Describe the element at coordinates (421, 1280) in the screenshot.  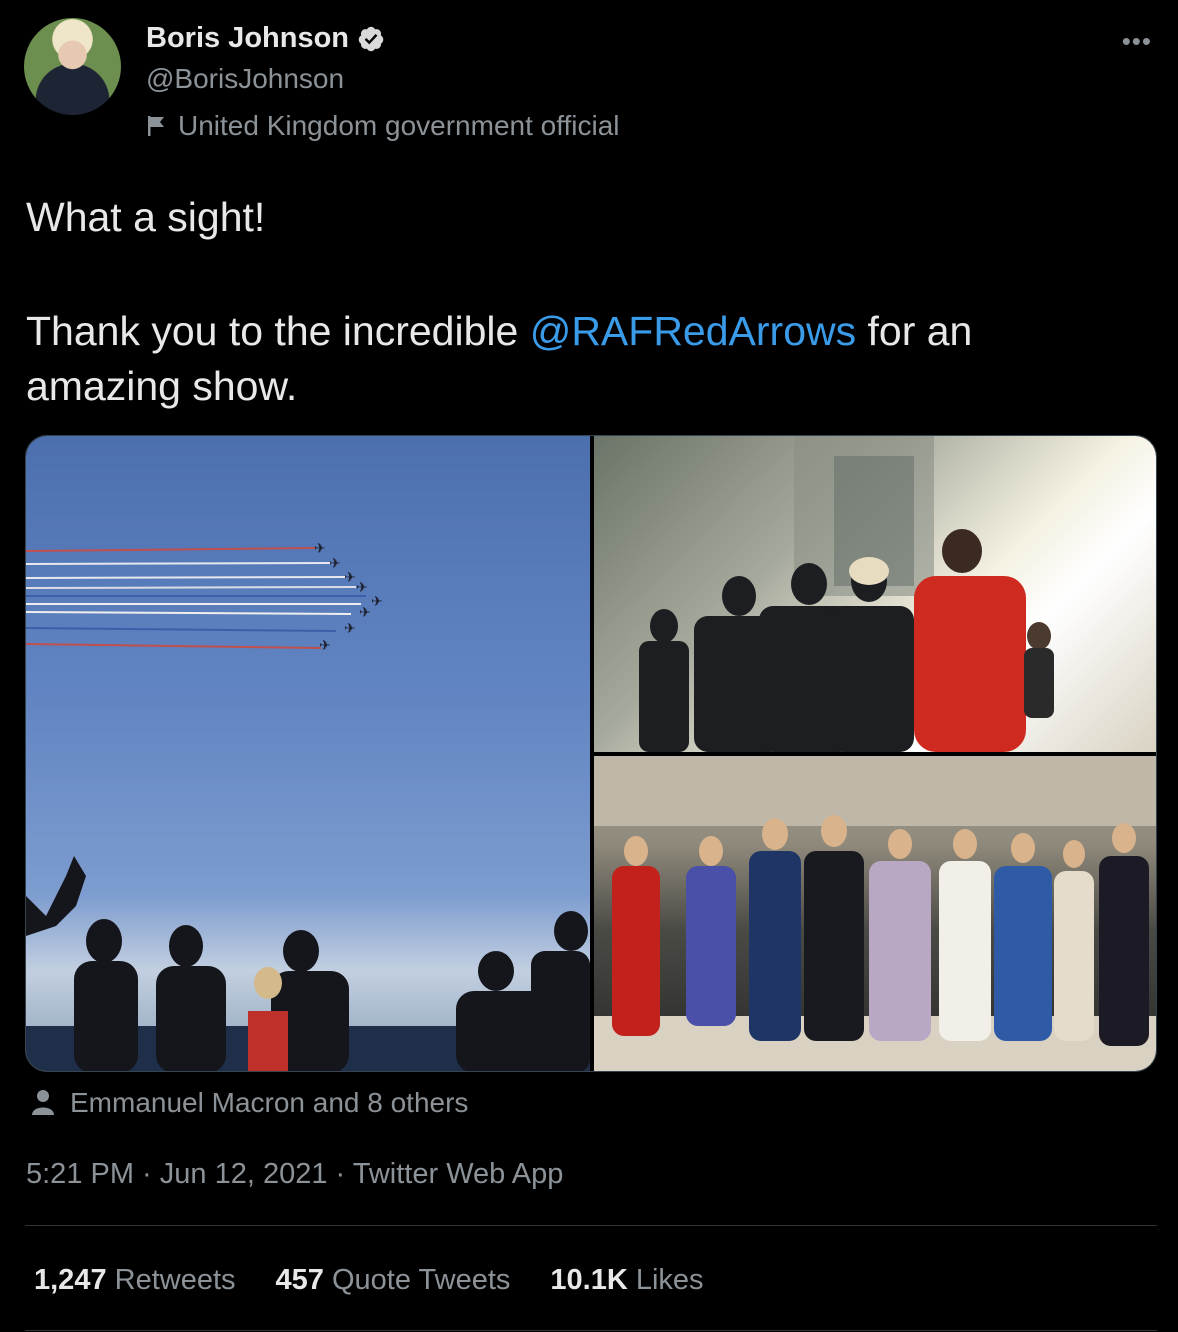
I see `quote-tweets-label: Quote Tweets` at that location.